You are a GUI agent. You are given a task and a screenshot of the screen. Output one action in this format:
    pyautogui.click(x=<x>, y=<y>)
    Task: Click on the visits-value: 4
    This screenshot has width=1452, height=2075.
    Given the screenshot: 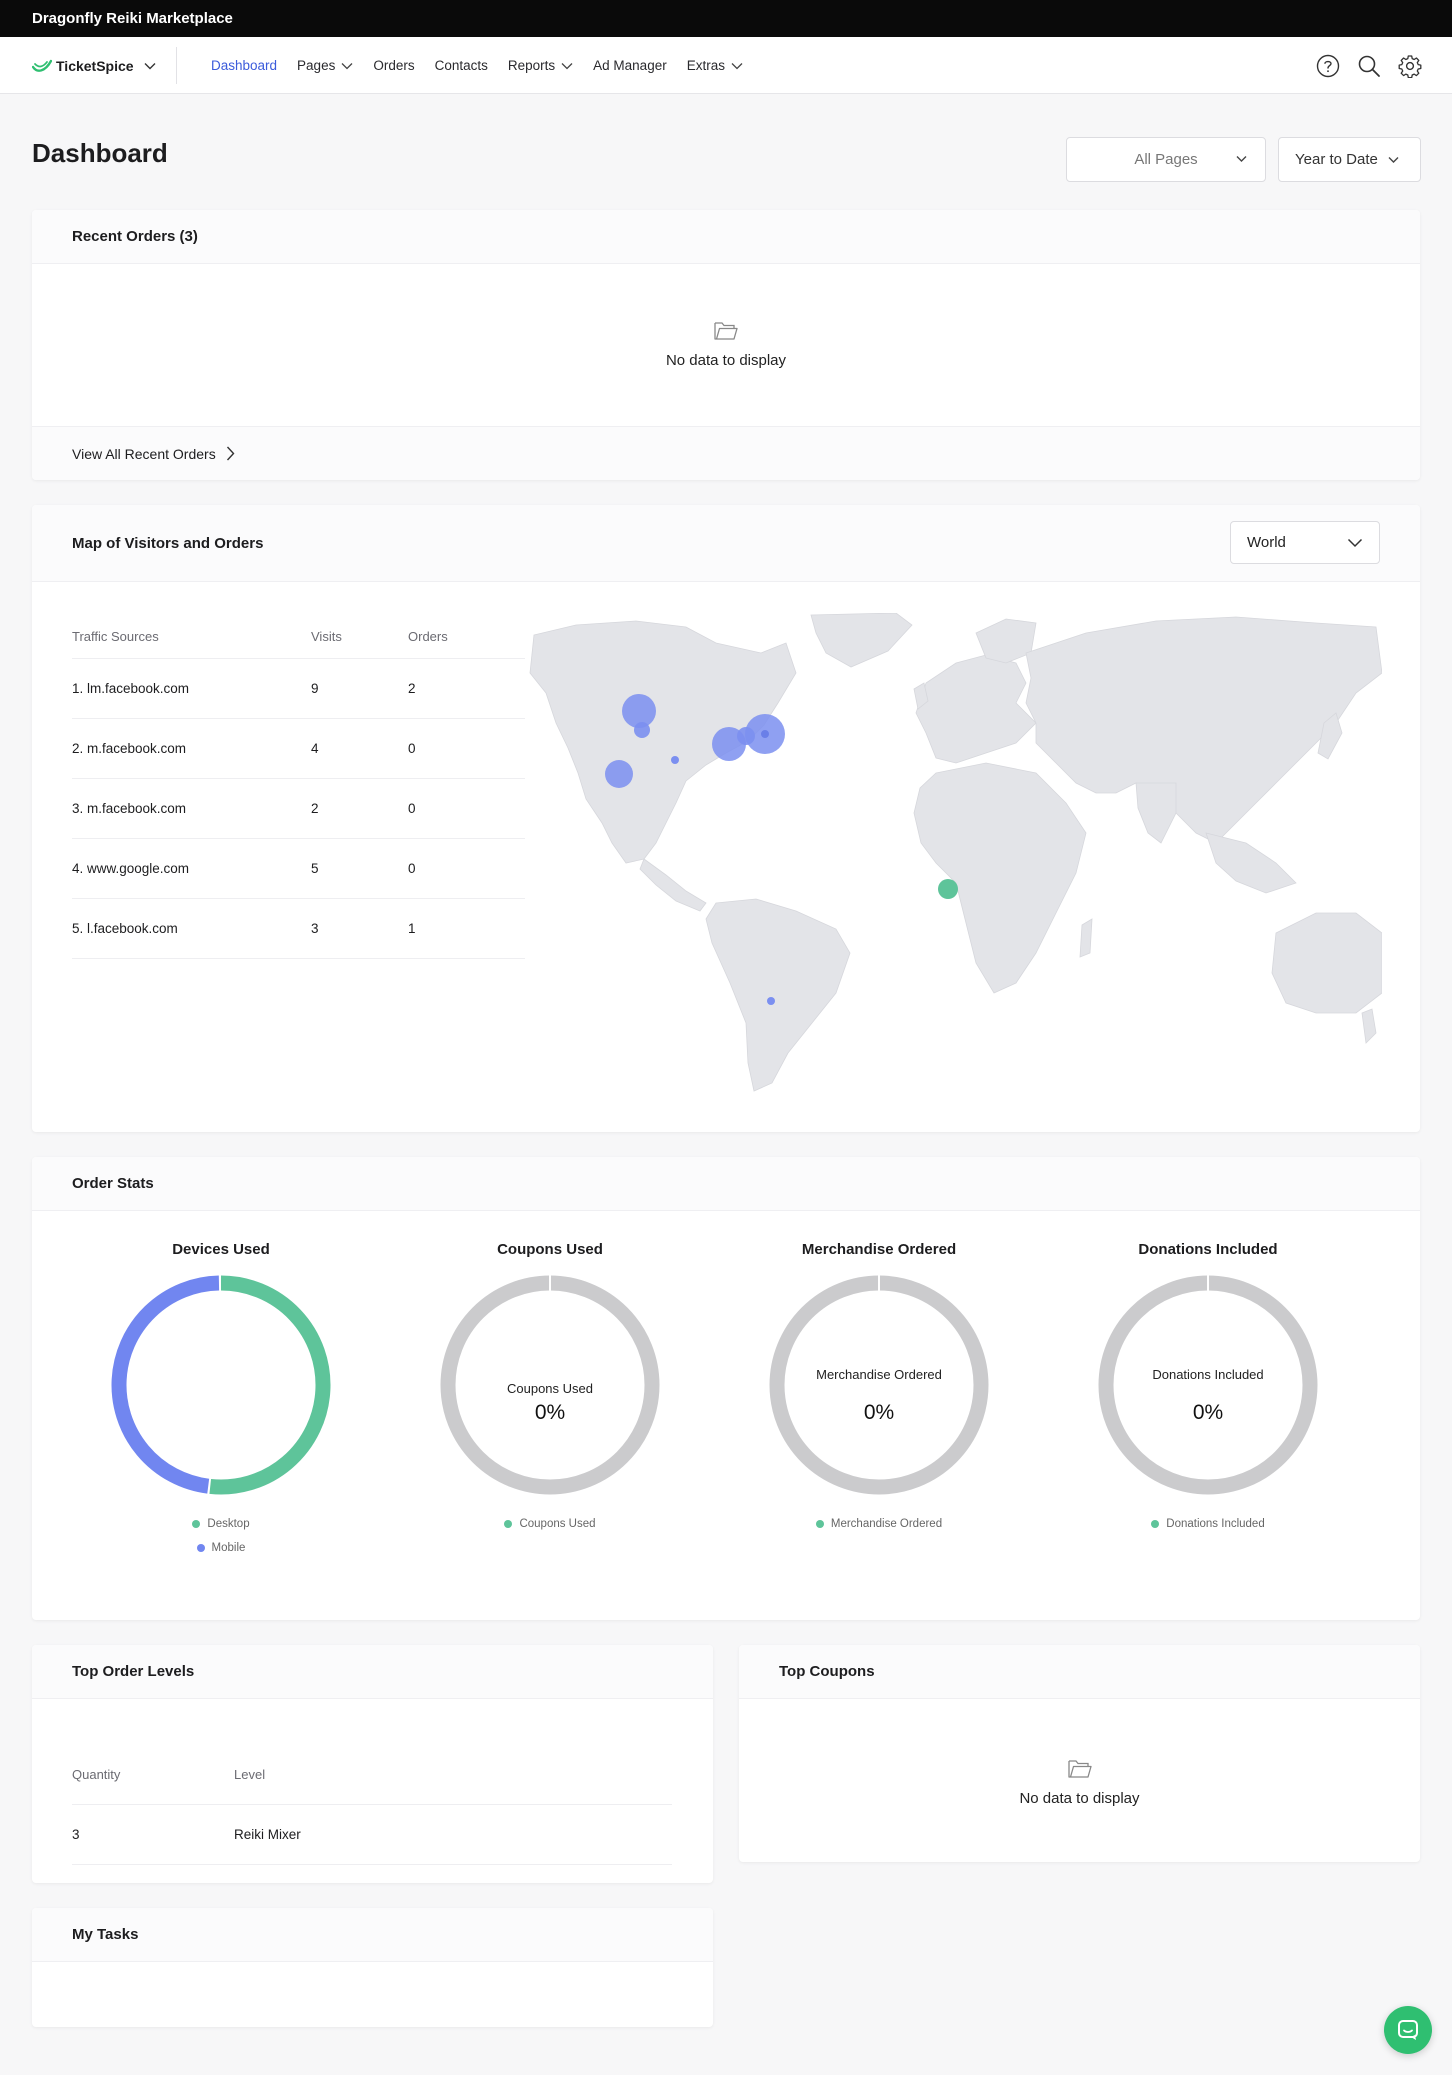 What is the action you would take?
    pyautogui.click(x=315, y=748)
    